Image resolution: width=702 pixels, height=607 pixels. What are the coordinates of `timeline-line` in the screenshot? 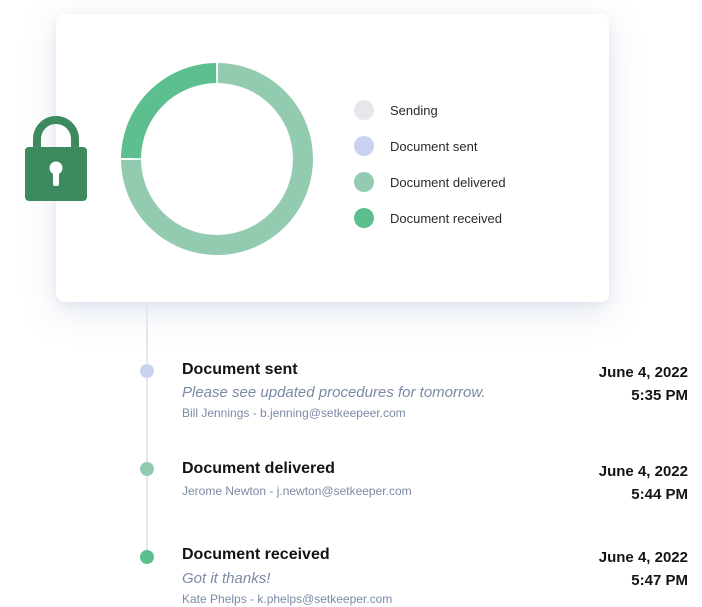 It's located at (147, 427).